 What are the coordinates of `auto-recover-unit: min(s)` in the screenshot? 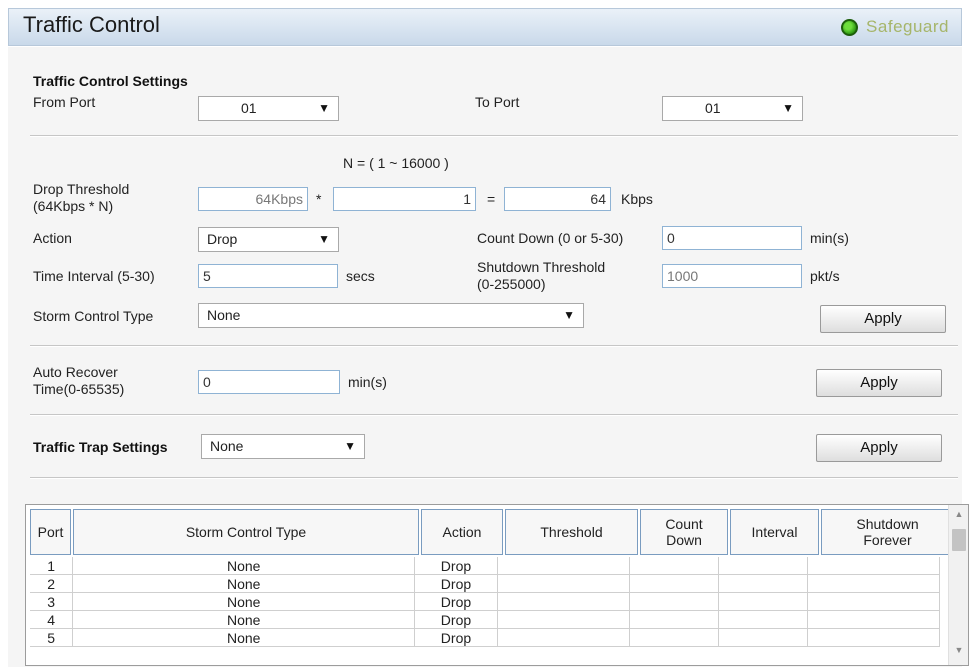 It's located at (367, 382).